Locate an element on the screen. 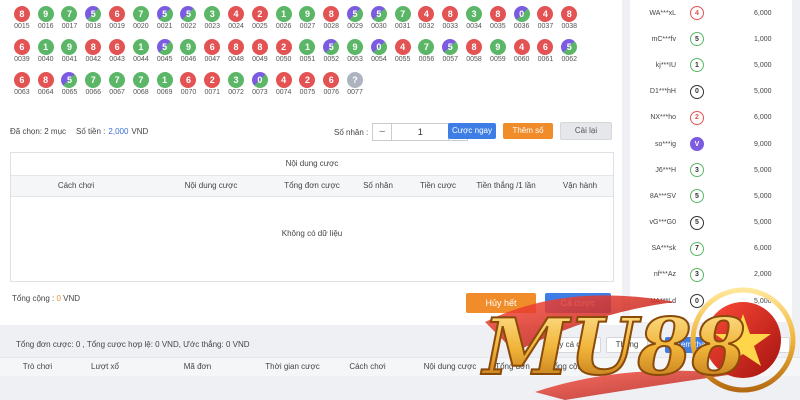  ball-cell: 8 0058 is located at coordinates (474, 55).